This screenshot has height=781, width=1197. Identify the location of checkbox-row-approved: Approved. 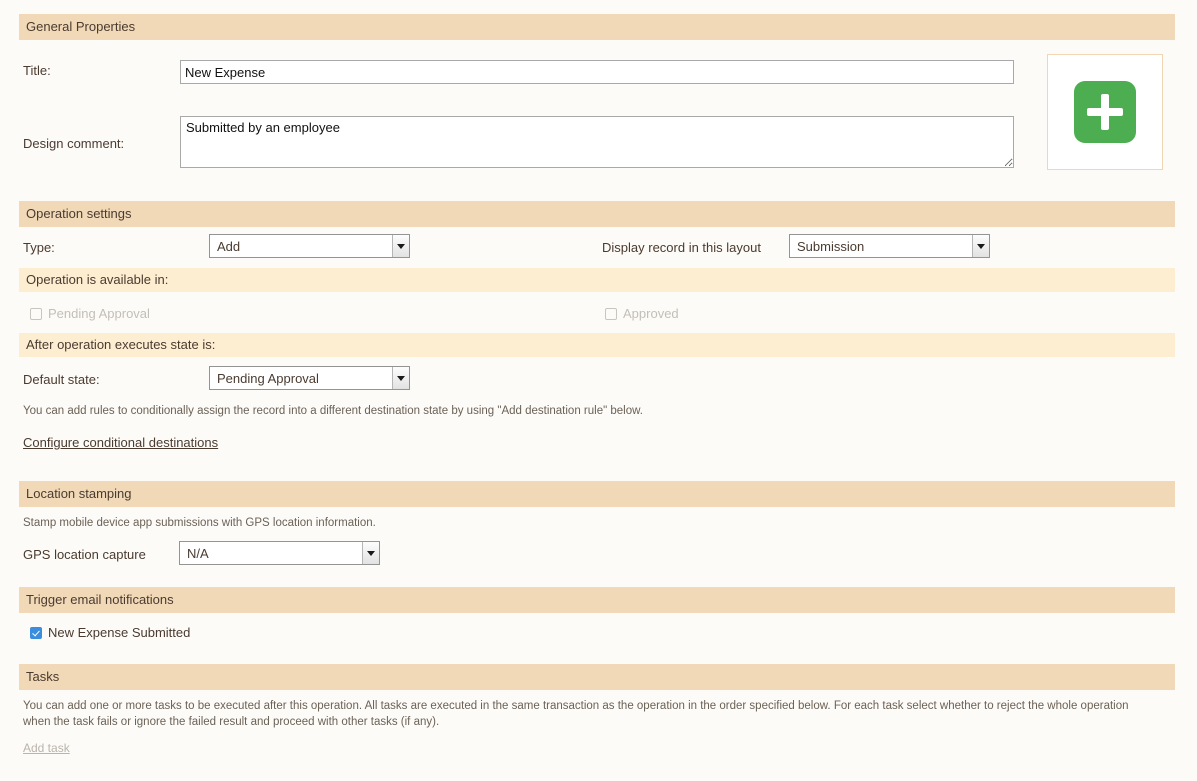
(642, 313).